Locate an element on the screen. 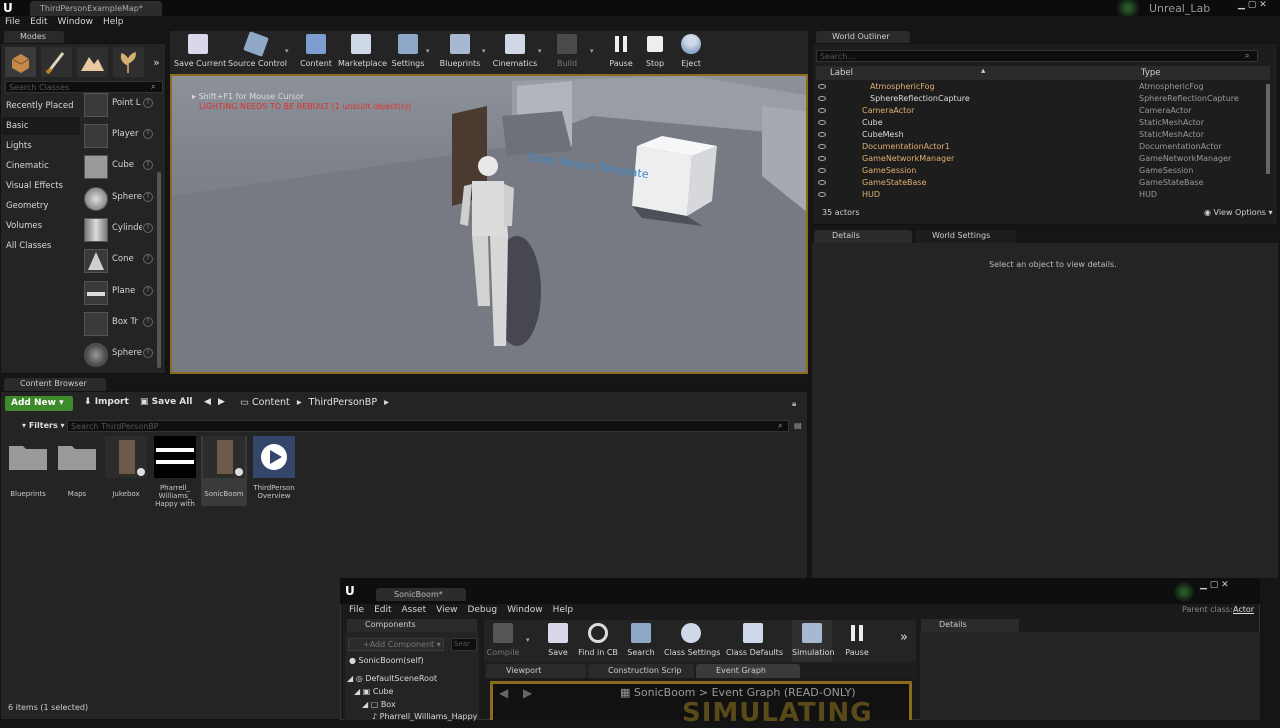 This screenshot has height=728, width=1280. save-current-button: Save Current is located at coordinates (200, 52).